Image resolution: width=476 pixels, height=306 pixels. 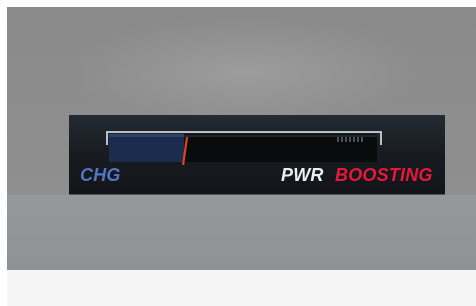 What do you see at coordinates (147, 148) in the screenshot?
I see `charge-fill` at bounding box center [147, 148].